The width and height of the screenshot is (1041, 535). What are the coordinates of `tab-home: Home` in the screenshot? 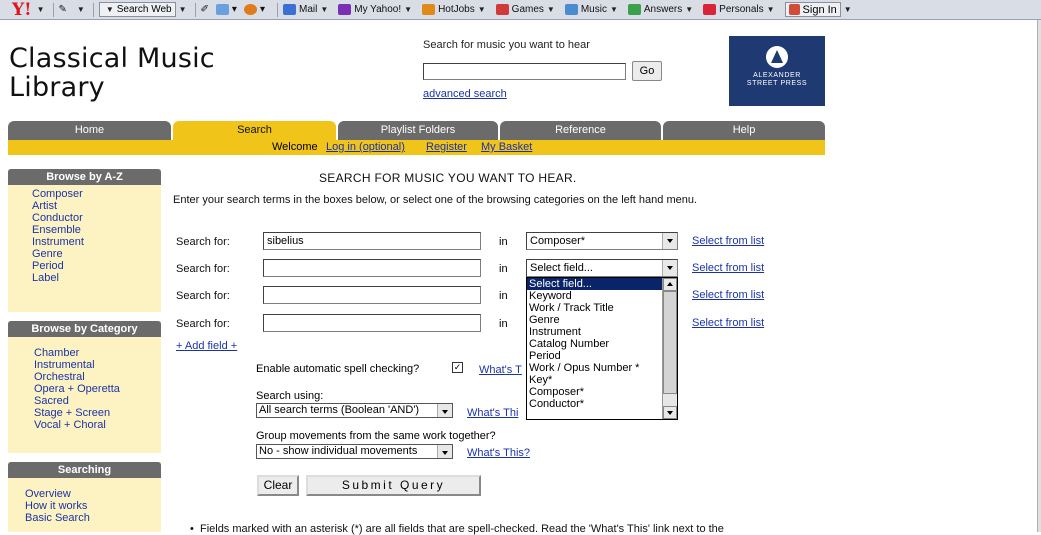 It's located at (89, 130).